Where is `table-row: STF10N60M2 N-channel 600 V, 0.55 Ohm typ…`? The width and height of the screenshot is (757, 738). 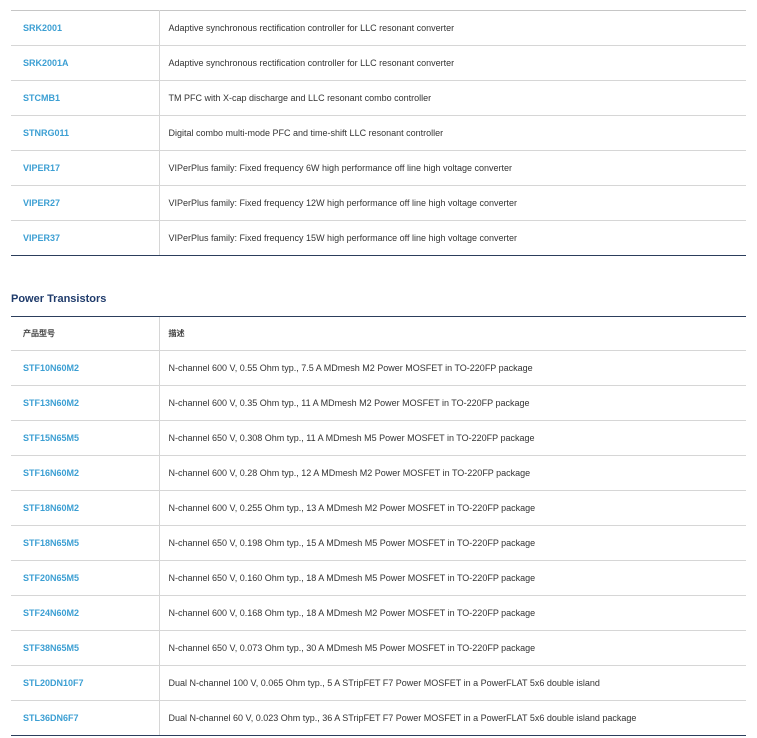 table-row: STF10N60M2 N-channel 600 V, 0.55 Ohm typ… is located at coordinates (378, 368).